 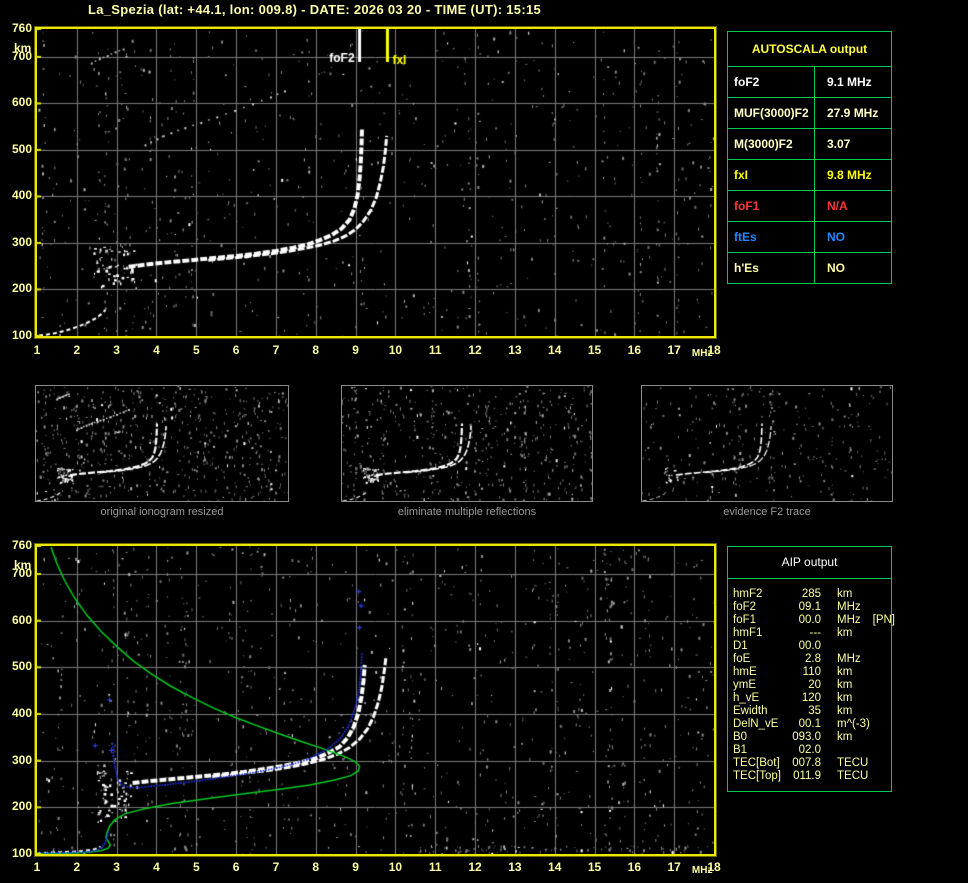 What do you see at coordinates (853, 113) in the screenshot?
I see `autoscala-row-value: 27.9 MHz` at bounding box center [853, 113].